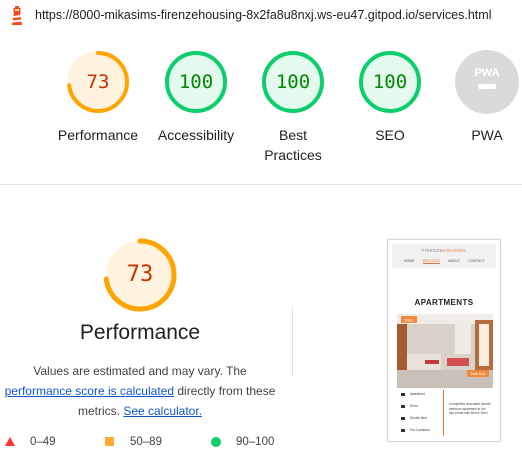 Image resolution: width=522 pixels, height=455 pixels. I want to click on gauge-label: Performance, so click(98, 135).